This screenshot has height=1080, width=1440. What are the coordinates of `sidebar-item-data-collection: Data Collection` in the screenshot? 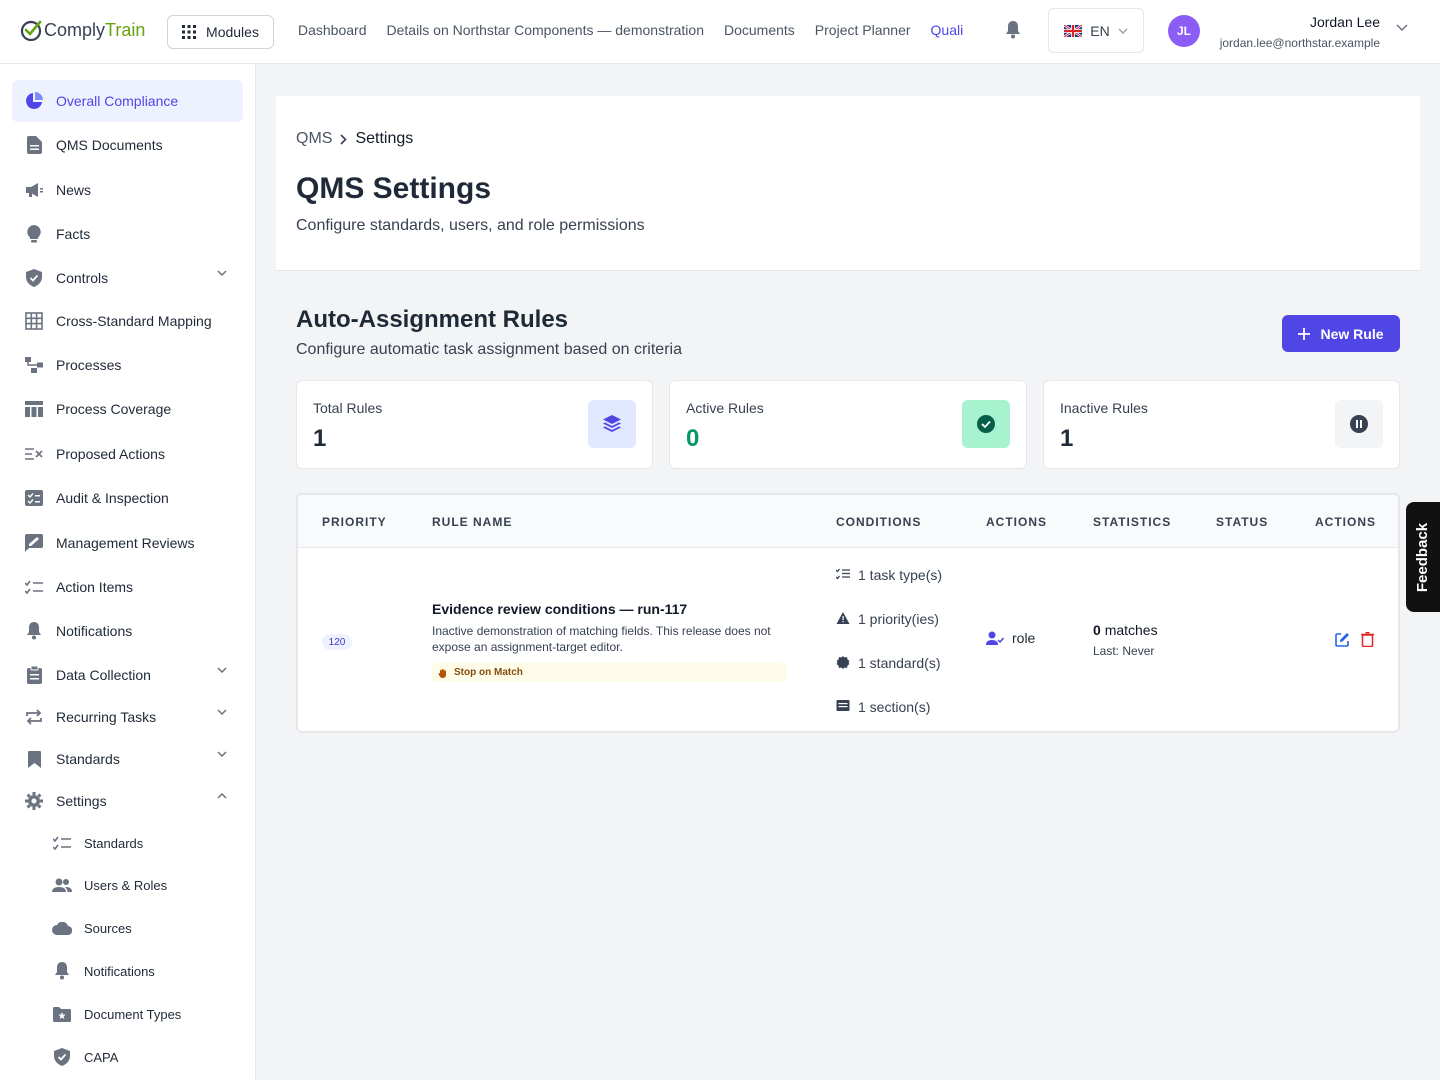 It's located at (127, 675).